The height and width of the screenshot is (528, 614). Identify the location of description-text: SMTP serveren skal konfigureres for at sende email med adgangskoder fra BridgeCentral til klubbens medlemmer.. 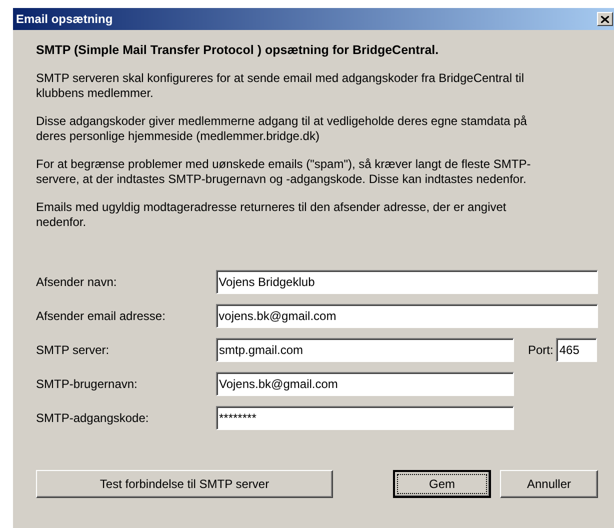
(281, 86).